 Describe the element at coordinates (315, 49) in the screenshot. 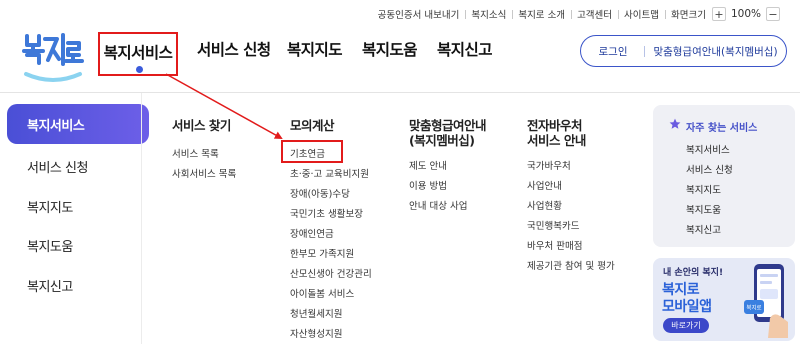

I see `nav-welfare-map: 복지지도` at that location.